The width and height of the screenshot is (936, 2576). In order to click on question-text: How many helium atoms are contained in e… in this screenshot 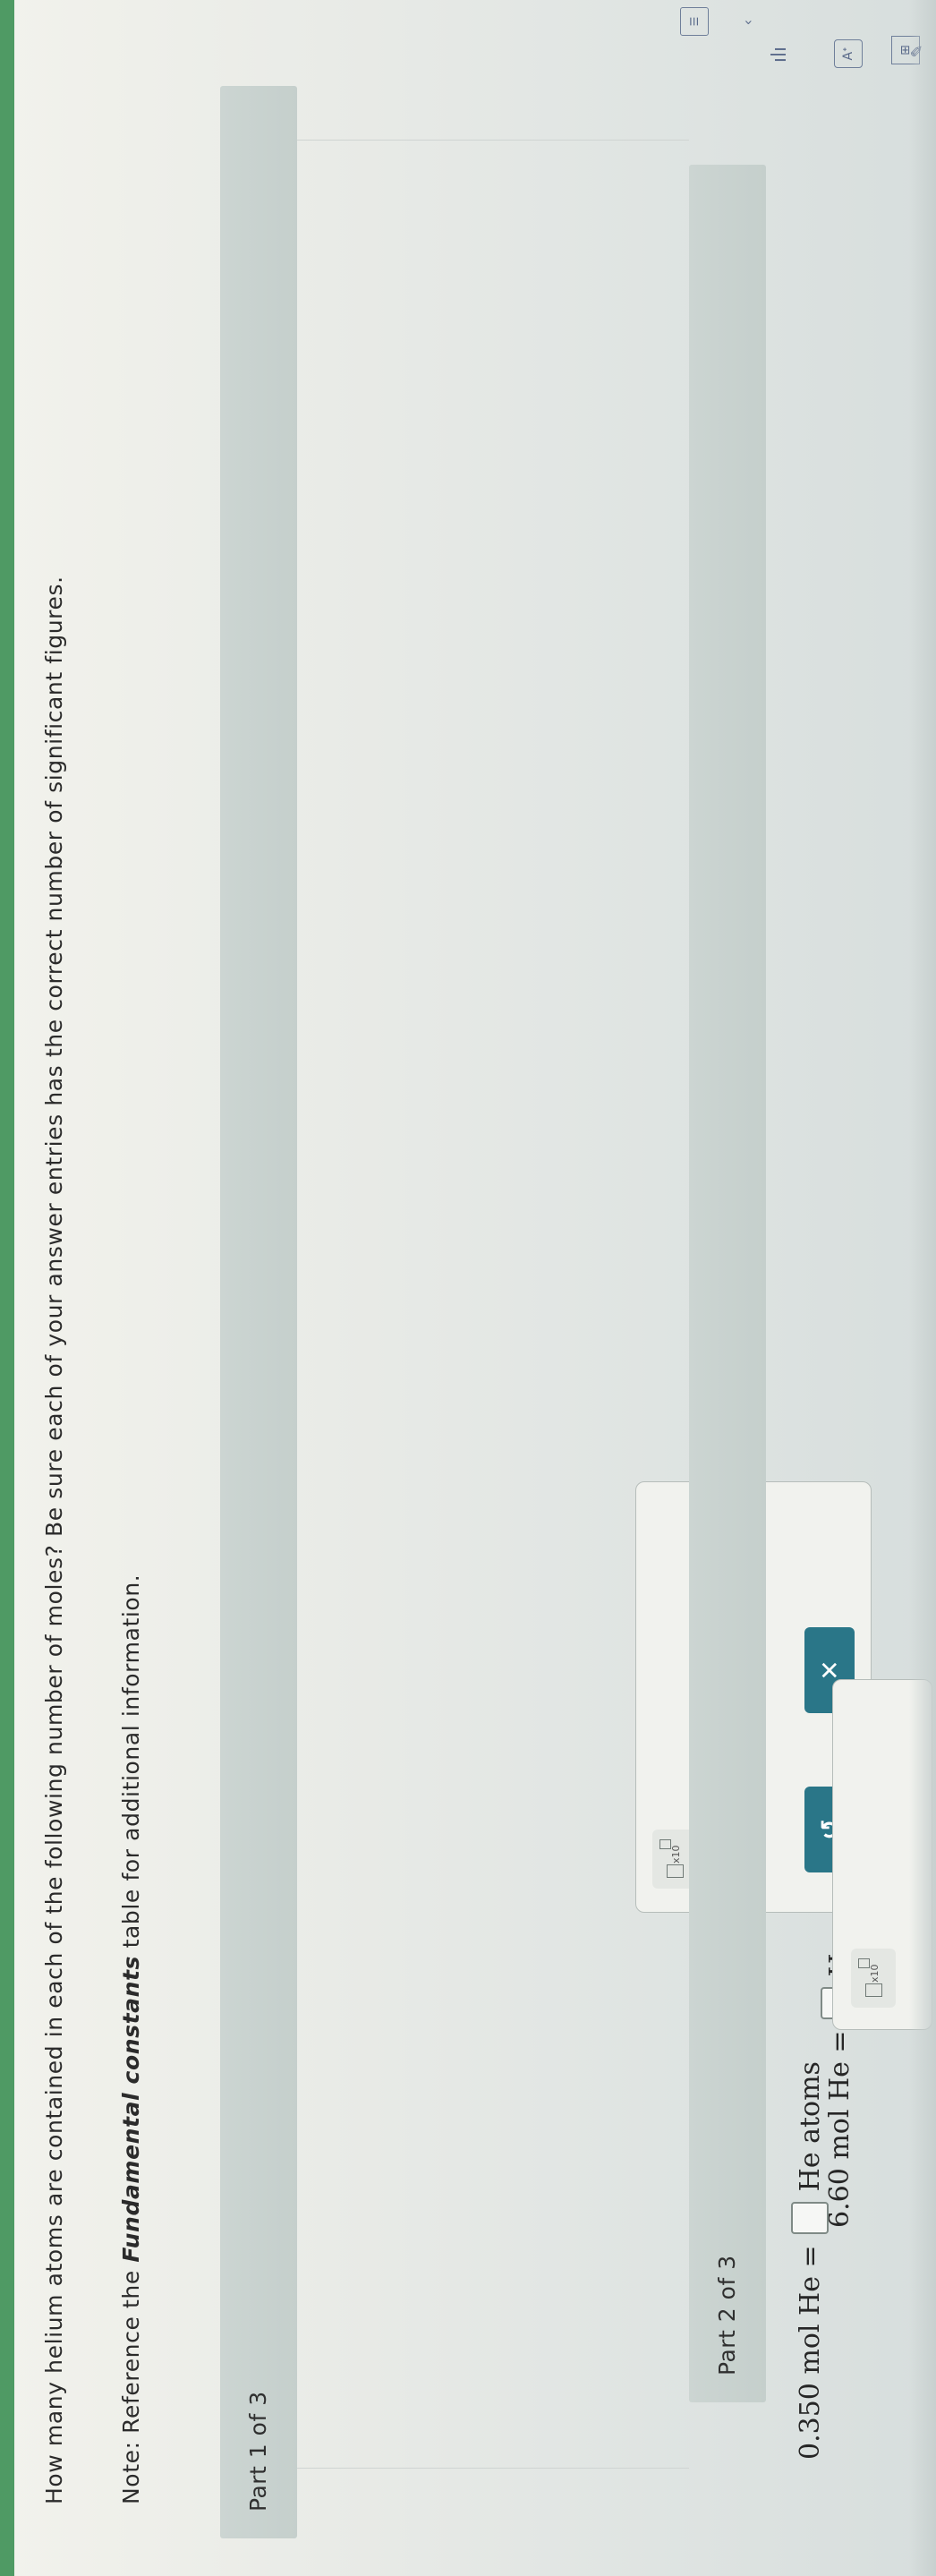, I will do `click(54, 1540)`.